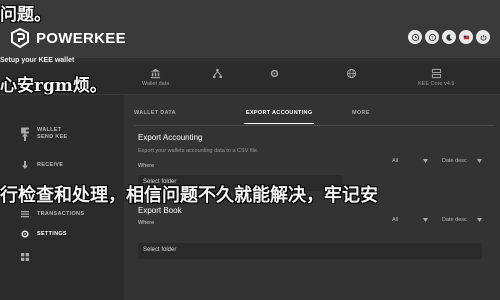 The width and height of the screenshot is (500, 300). What do you see at coordinates (155, 113) in the screenshot?
I see `tab-wallet-data: WALLET DATA` at bounding box center [155, 113].